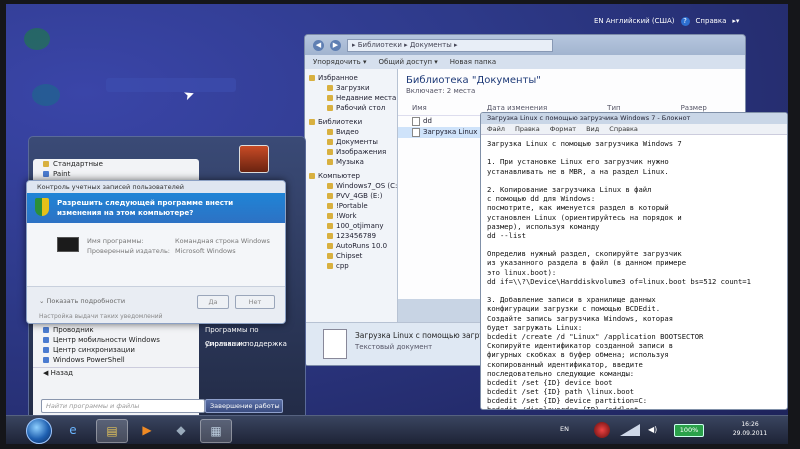 The image size is (800, 449). What do you see at coordinates (630, 430) in the screenshot?
I see `signal-strength-icon` at bounding box center [630, 430].